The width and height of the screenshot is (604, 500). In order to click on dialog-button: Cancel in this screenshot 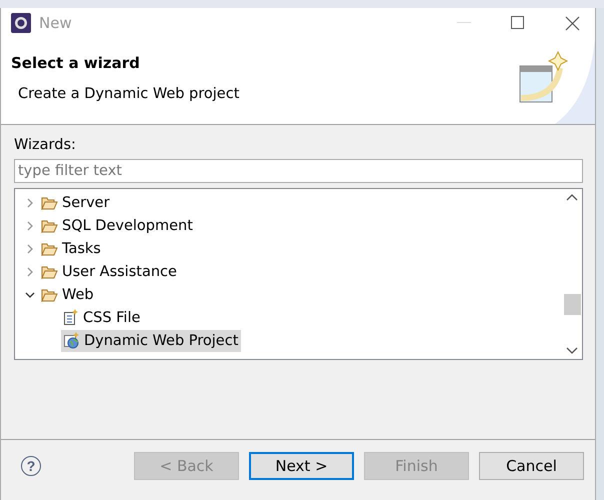, I will do `click(531, 466)`.